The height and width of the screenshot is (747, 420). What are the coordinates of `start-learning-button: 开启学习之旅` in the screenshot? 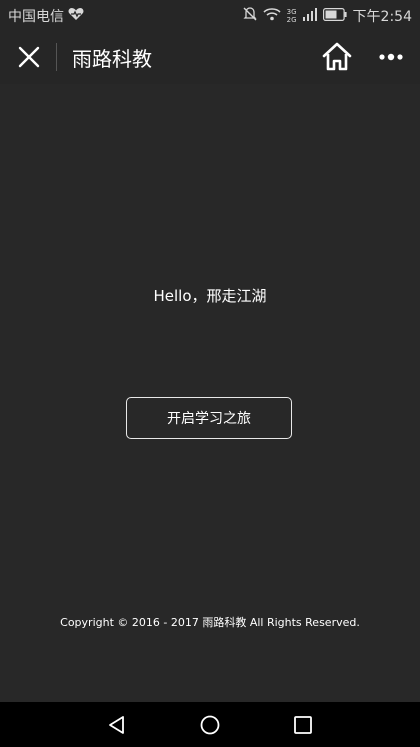 It's located at (209, 418).